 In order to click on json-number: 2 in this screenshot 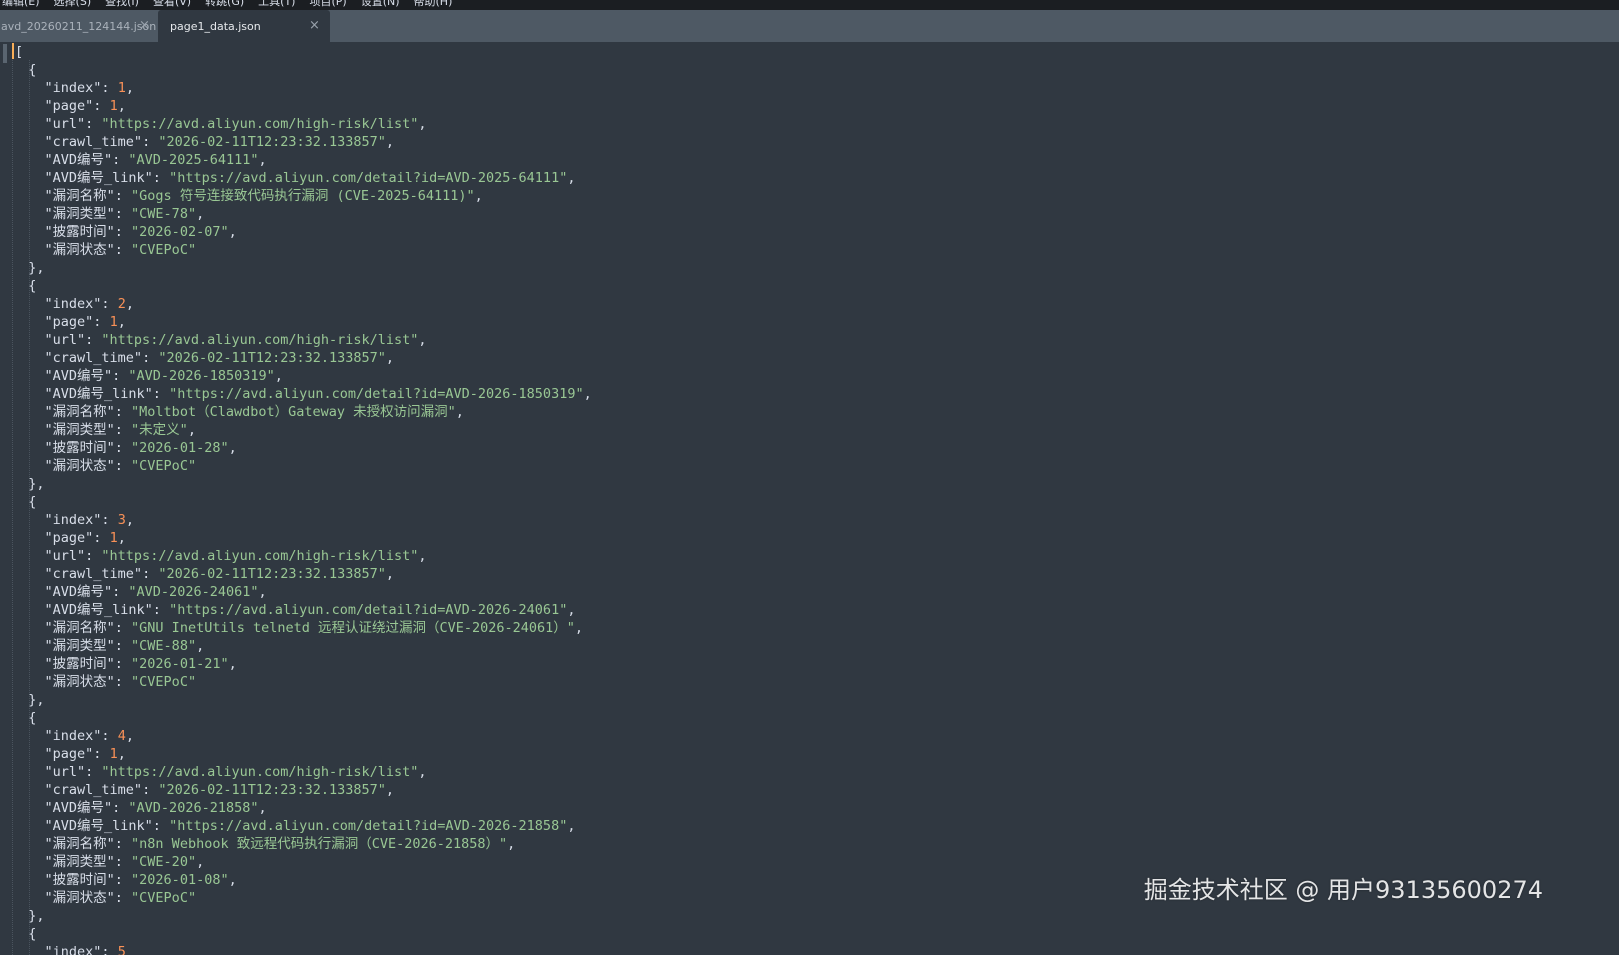, I will do `click(121, 304)`.